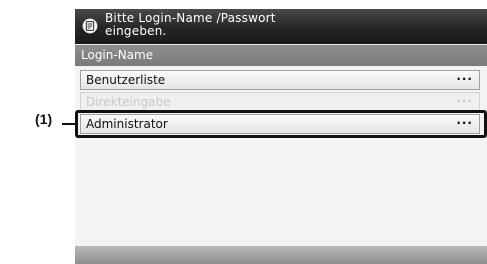 This screenshot has height=264, width=487. I want to click on login-prompt-message: Bitte Login-Name /Passwort eingeben., so click(190, 24).